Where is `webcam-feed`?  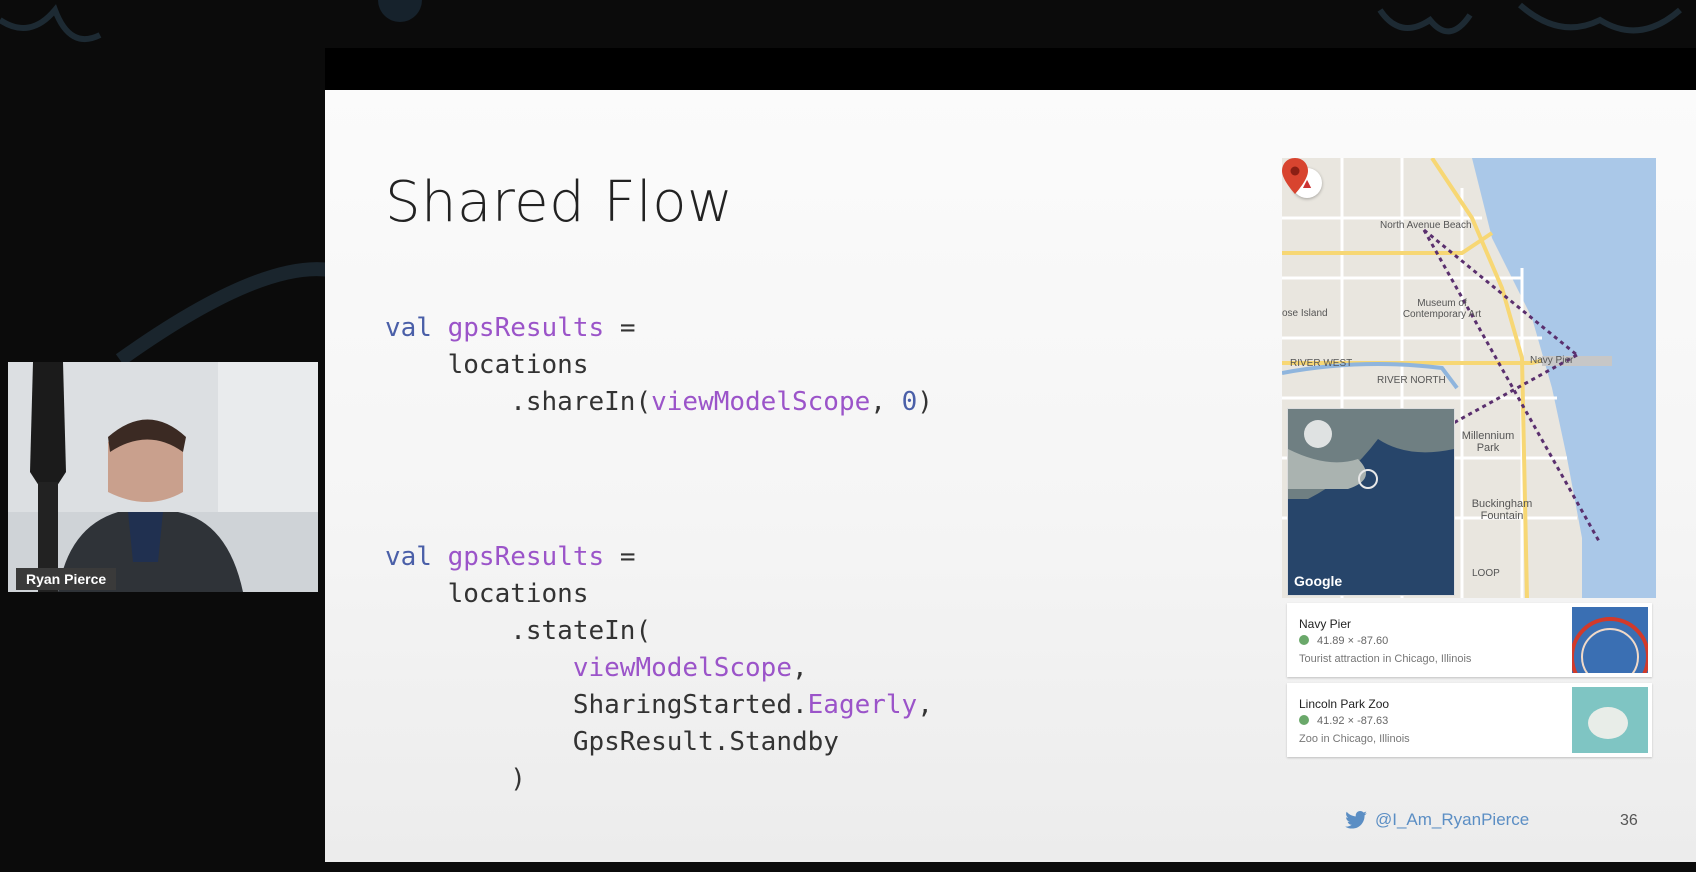 webcam-feed is located at coordinates (163, 477).